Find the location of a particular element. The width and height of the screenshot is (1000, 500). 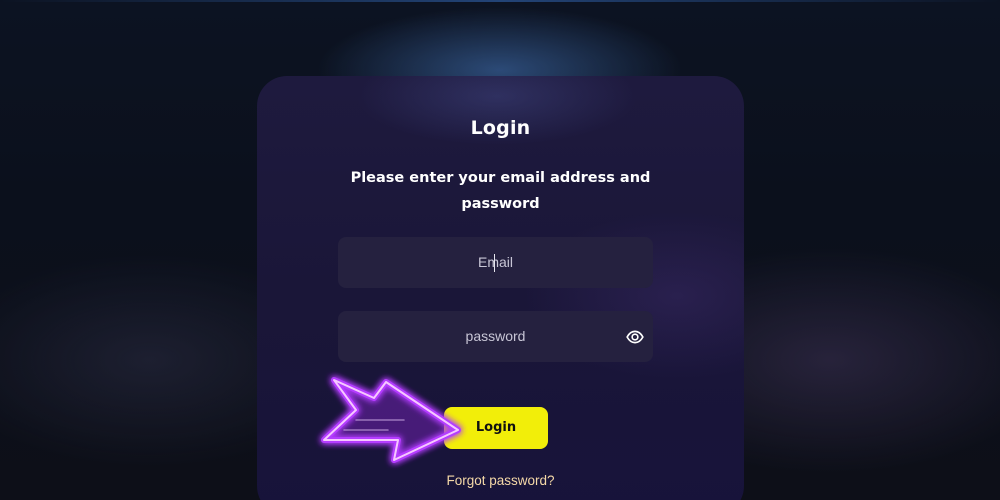

email-field: Email is located at coordinates (495, 262).